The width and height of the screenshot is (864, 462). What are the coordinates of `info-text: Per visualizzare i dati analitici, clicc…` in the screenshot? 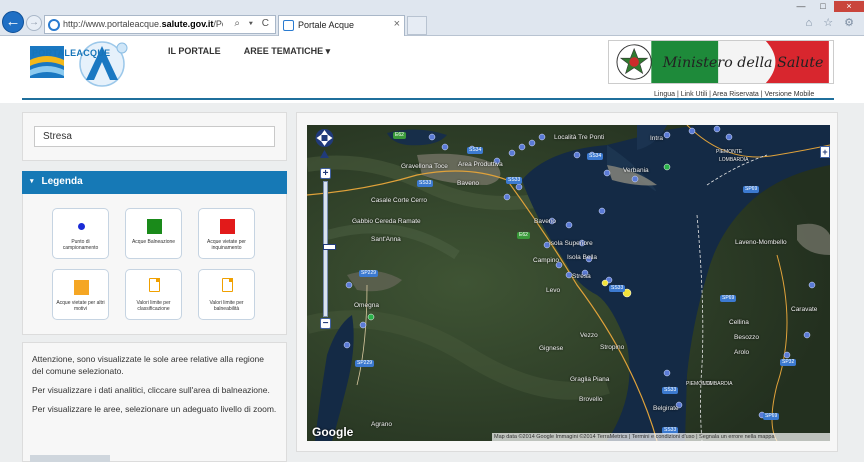 It's located at (151, 390).